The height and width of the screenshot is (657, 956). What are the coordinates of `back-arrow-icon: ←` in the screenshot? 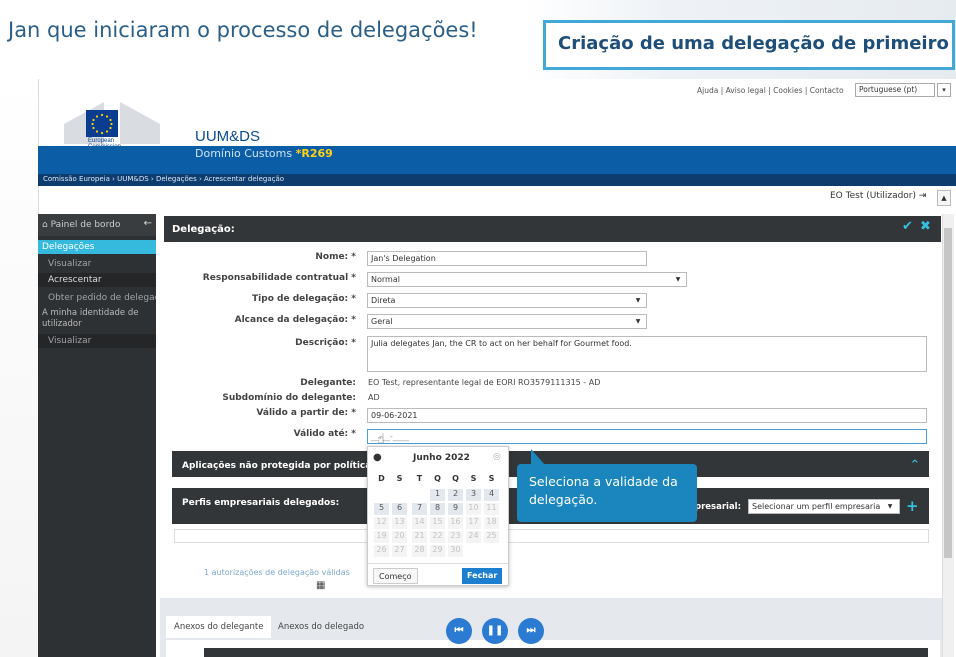 It's located at (148, 223).